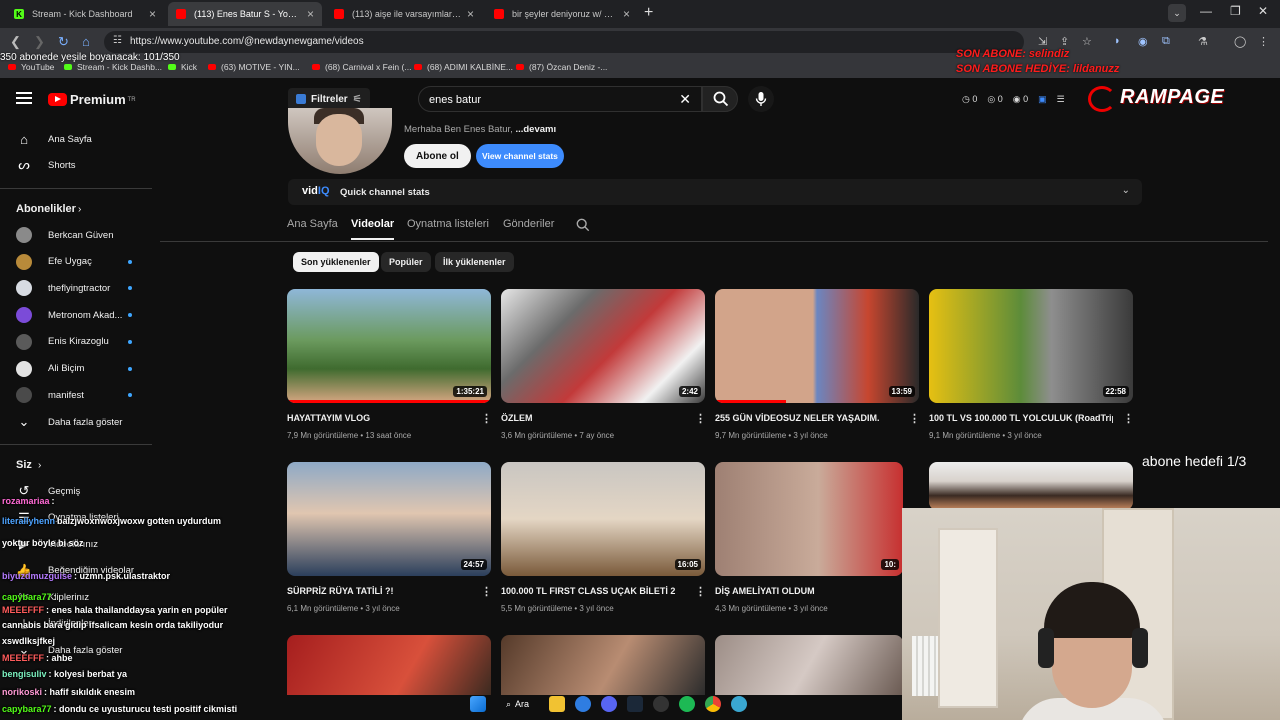 Image resolution: width=1280 pixels, height=720 pixels. I want to click on subscribe-button: Abone ol, so click(437, 156).